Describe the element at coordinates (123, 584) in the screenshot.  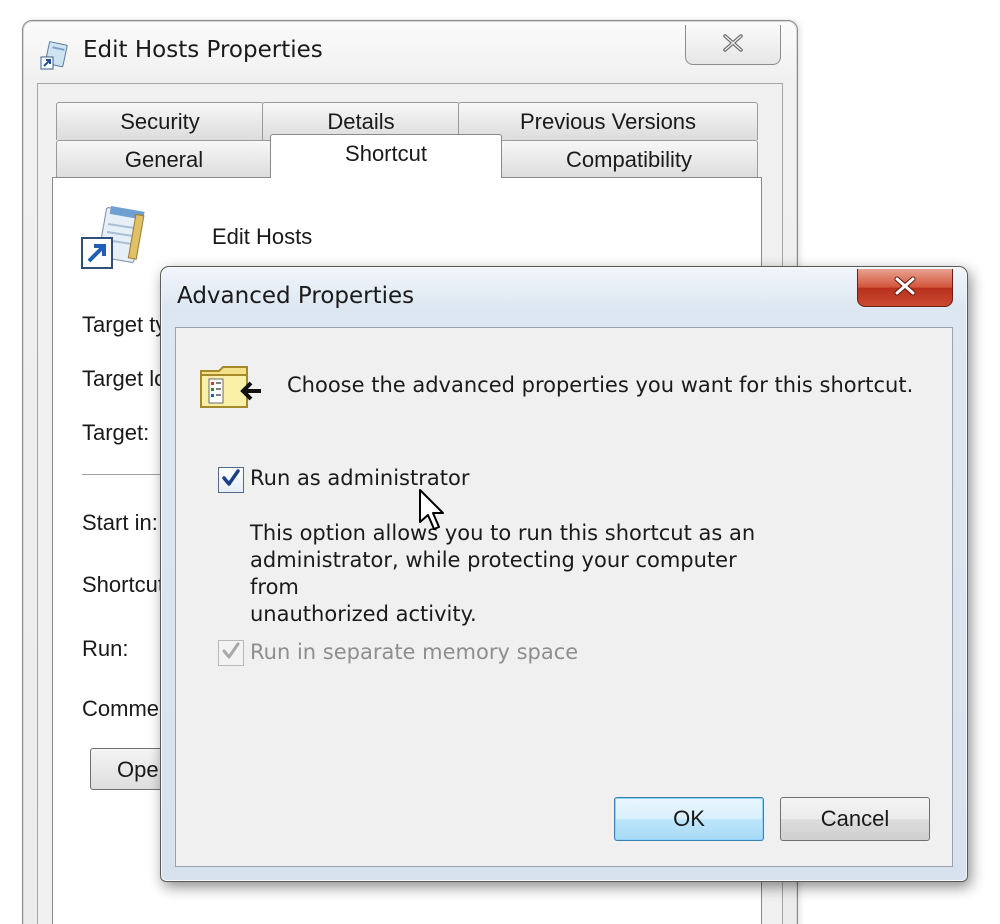
I see `shortcut-key-label: Shortcut` at that location.